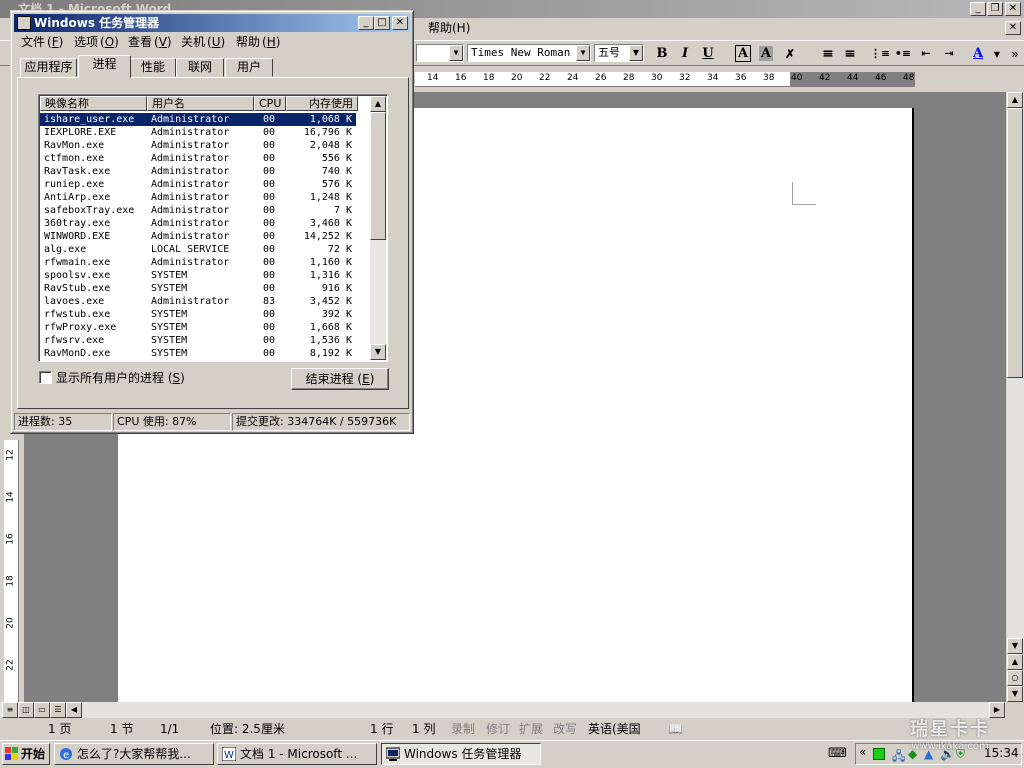 This screenshot has width=1024, height=768. Describe the element at coordinates (48, 67) in the screenshot. I see `tab-0: 应用程序` at that location.